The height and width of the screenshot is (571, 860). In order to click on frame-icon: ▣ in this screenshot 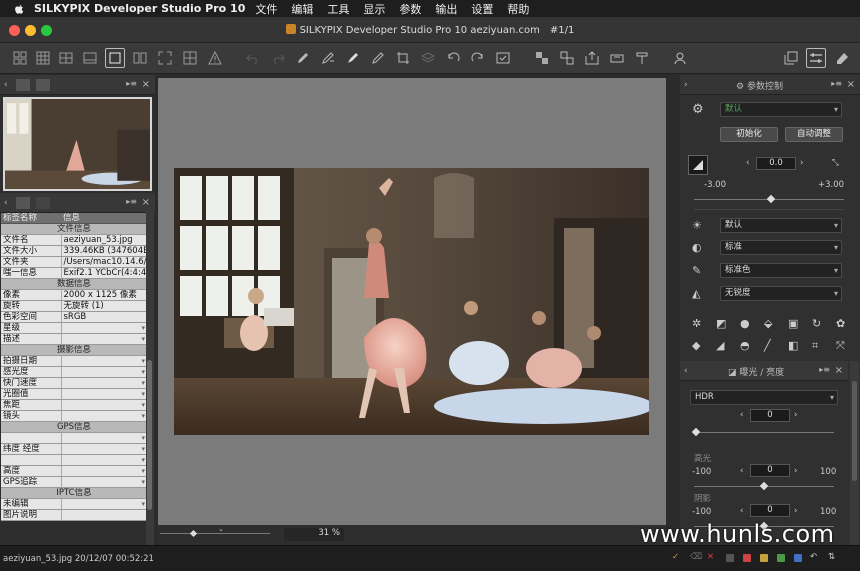, I will do `click(793, 323)`.